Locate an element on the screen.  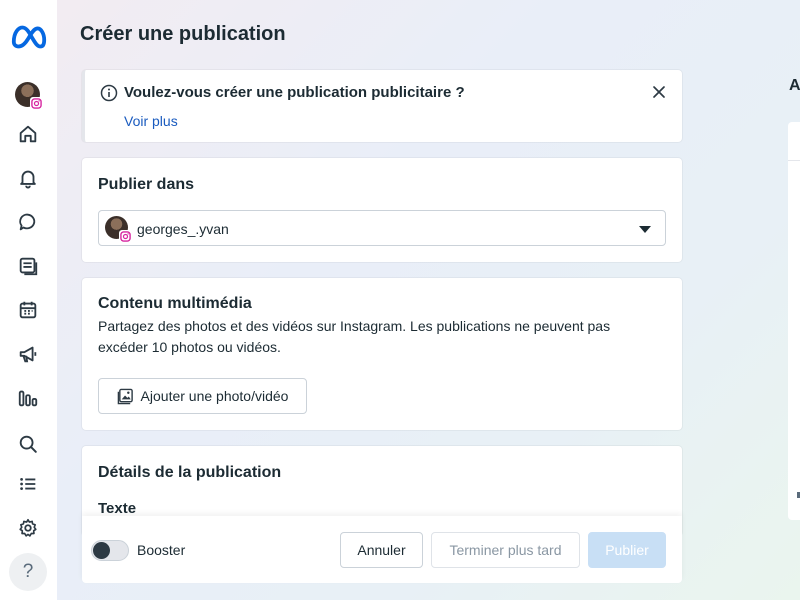
finish-later-button: Terminer plus tard is located at coordinates (505, 550).